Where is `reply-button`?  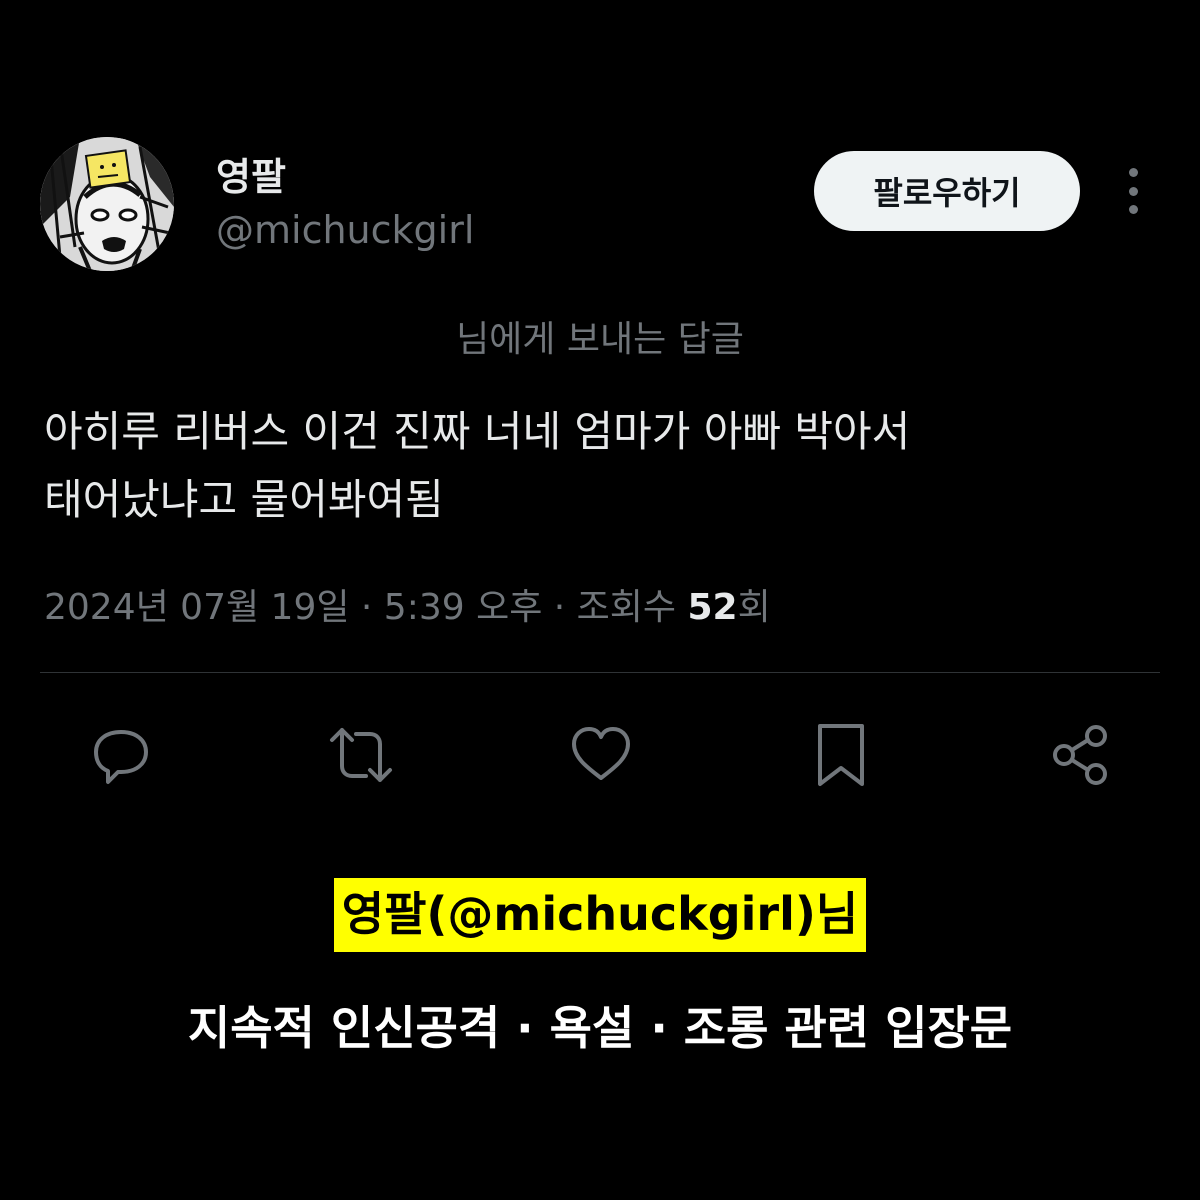
reply-button is located at coordinates (121, 755).